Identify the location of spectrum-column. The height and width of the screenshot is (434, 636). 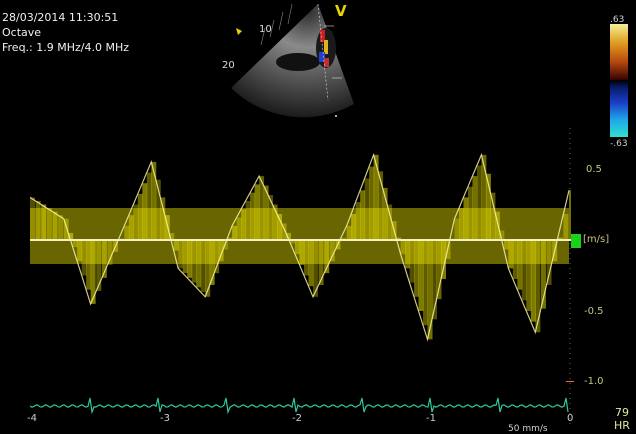
(570, 215).